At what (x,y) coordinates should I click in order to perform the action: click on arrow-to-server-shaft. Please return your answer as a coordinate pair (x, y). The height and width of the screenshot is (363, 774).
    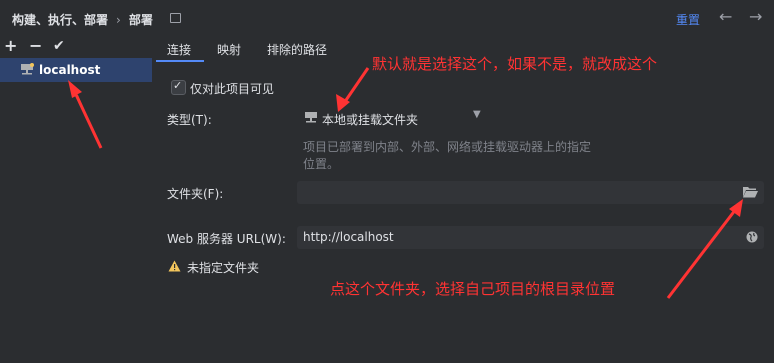
    Looking at the image, I should click on (86, 117).